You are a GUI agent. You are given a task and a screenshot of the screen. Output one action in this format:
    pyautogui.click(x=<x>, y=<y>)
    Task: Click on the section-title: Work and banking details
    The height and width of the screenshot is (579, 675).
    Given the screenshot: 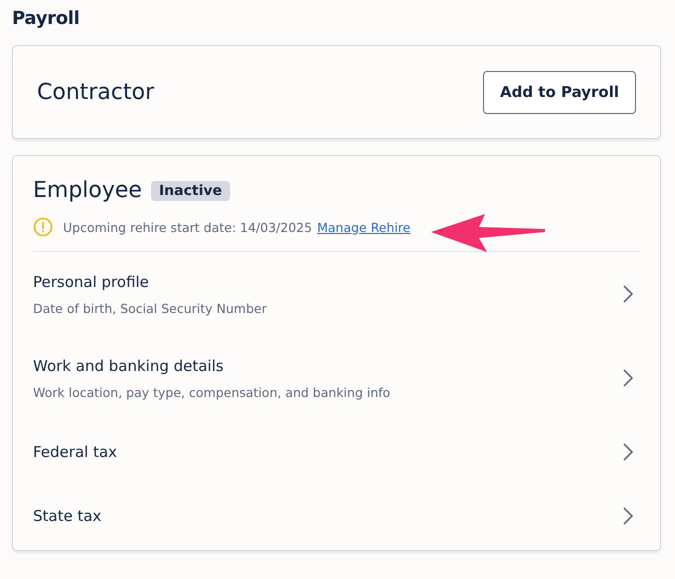 What is the action you would take?
    pyautogui.click(x=211, y=365)
    